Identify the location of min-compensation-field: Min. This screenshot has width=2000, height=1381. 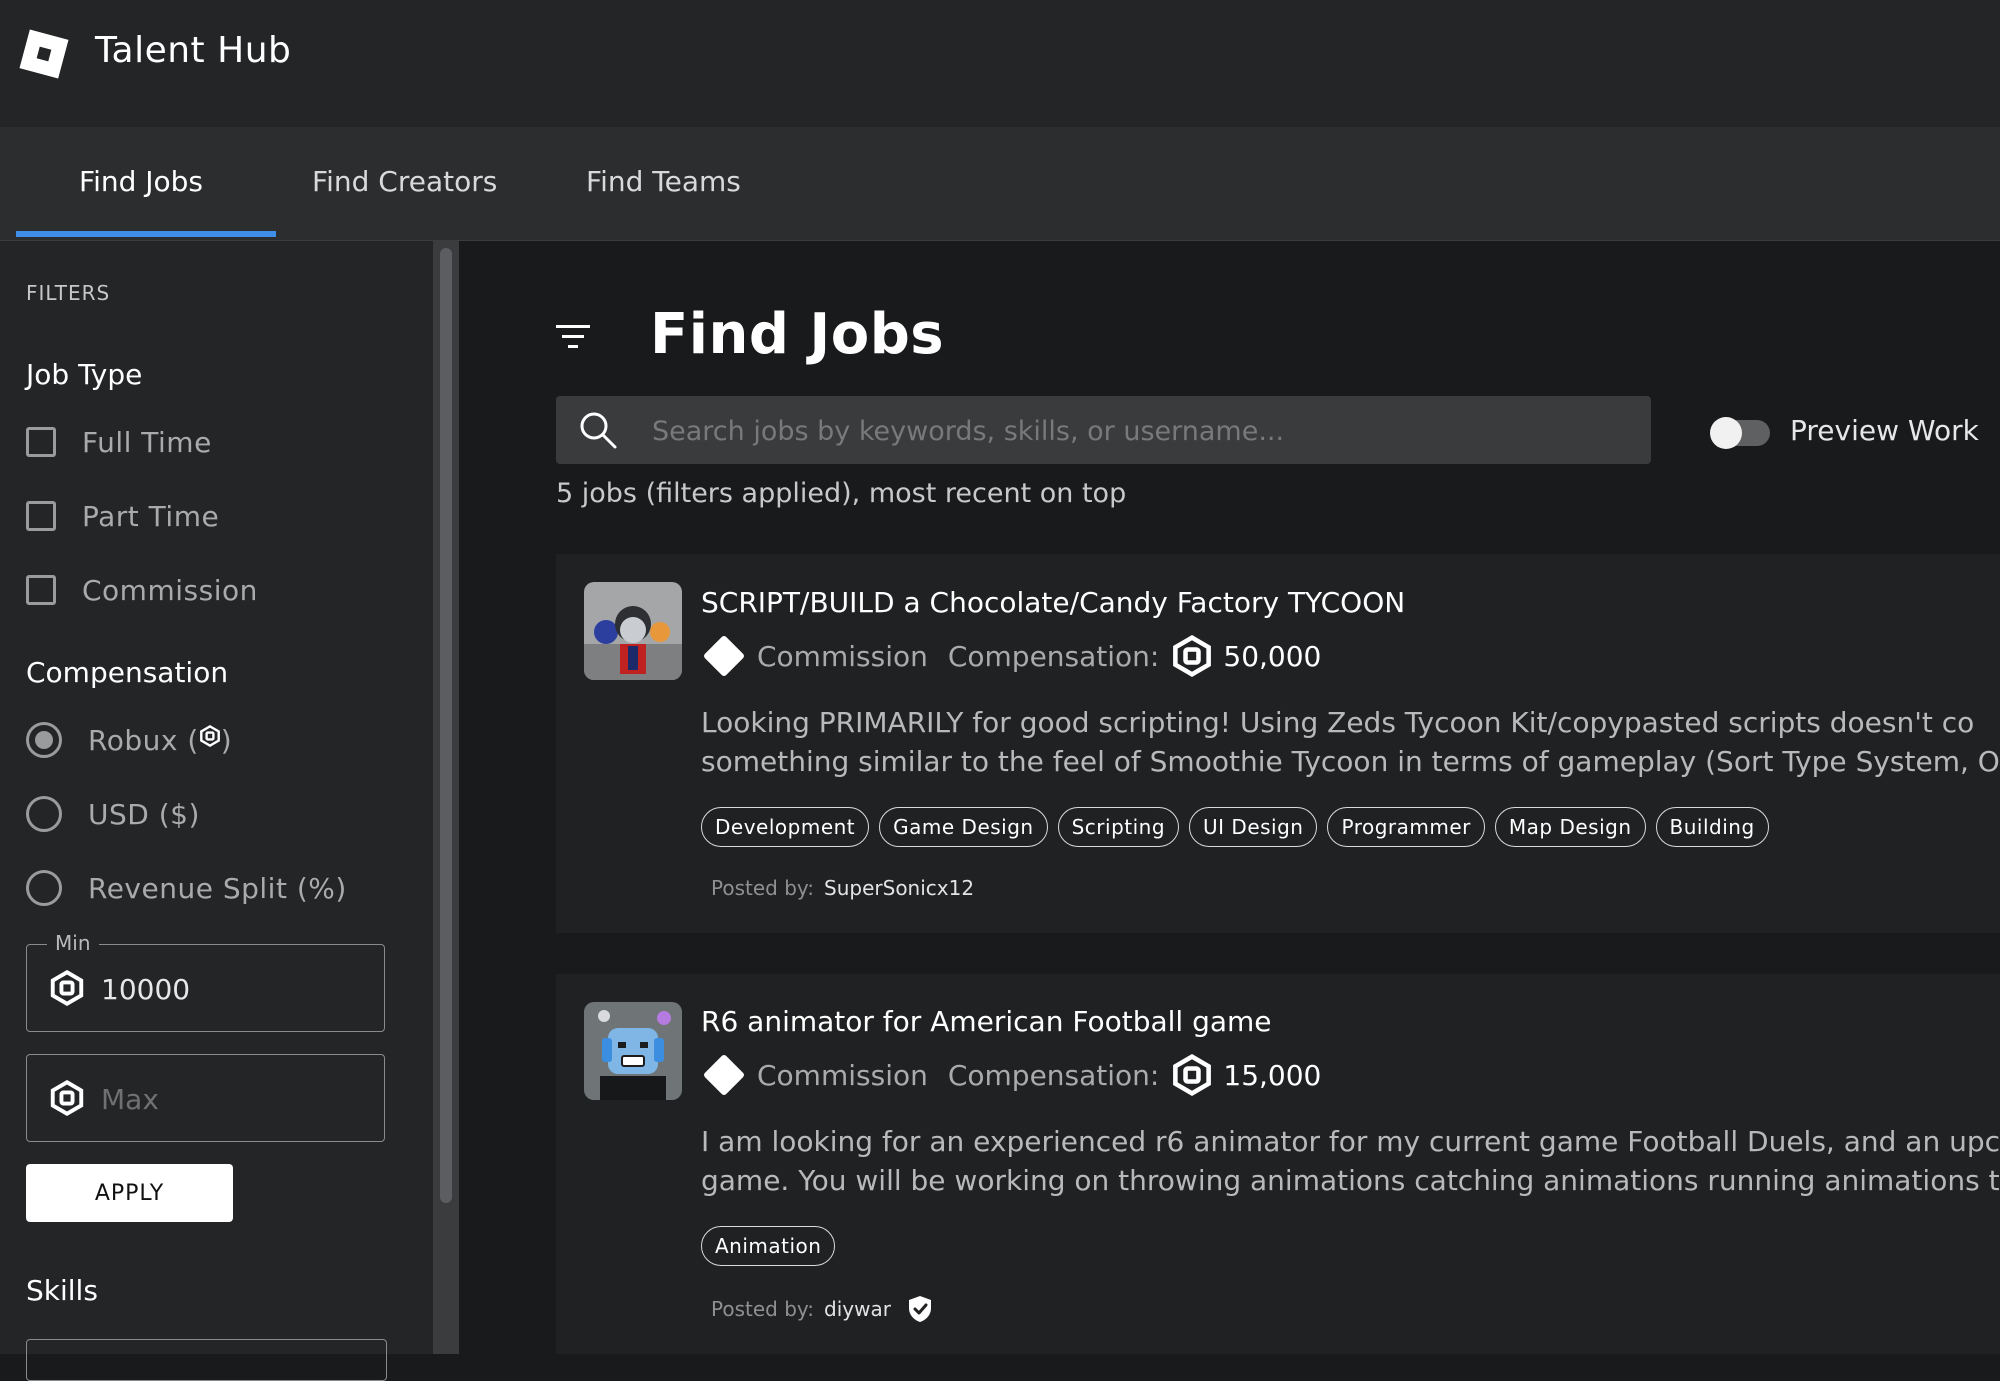
(205, 981).